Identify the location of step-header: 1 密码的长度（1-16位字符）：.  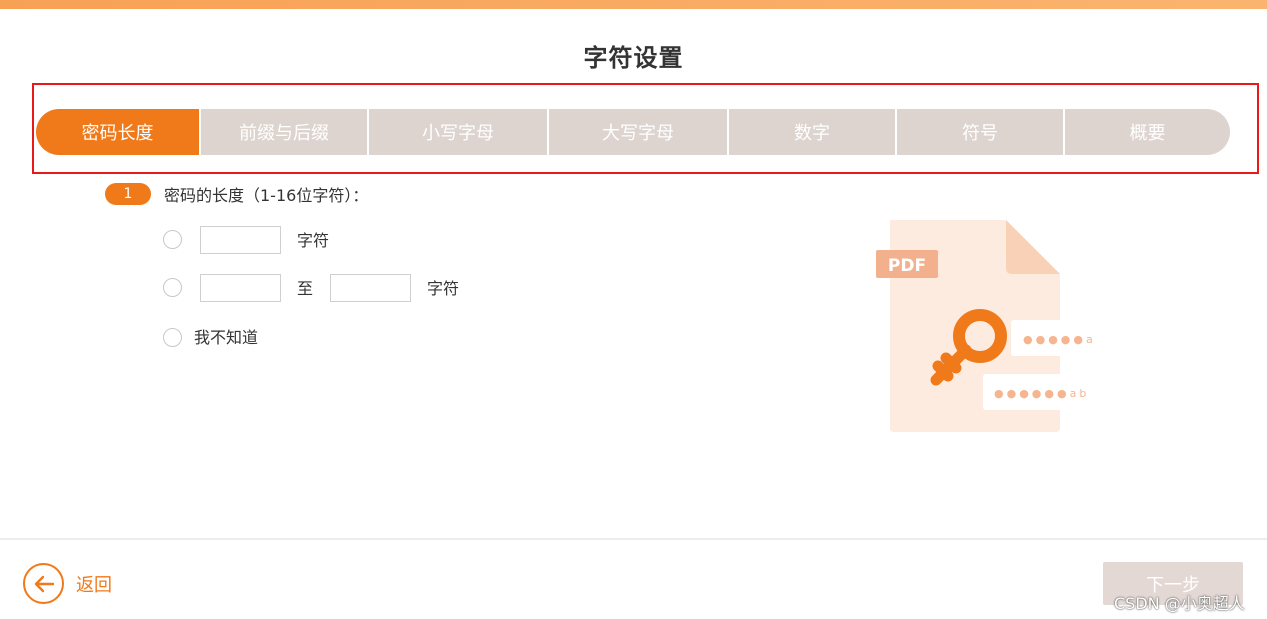
(236, 194).